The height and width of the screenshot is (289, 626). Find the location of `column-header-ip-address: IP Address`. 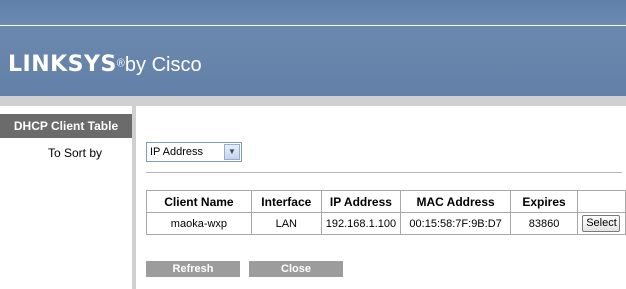

column-header-ip-address: IP Address is located at coordinates (361, 201).